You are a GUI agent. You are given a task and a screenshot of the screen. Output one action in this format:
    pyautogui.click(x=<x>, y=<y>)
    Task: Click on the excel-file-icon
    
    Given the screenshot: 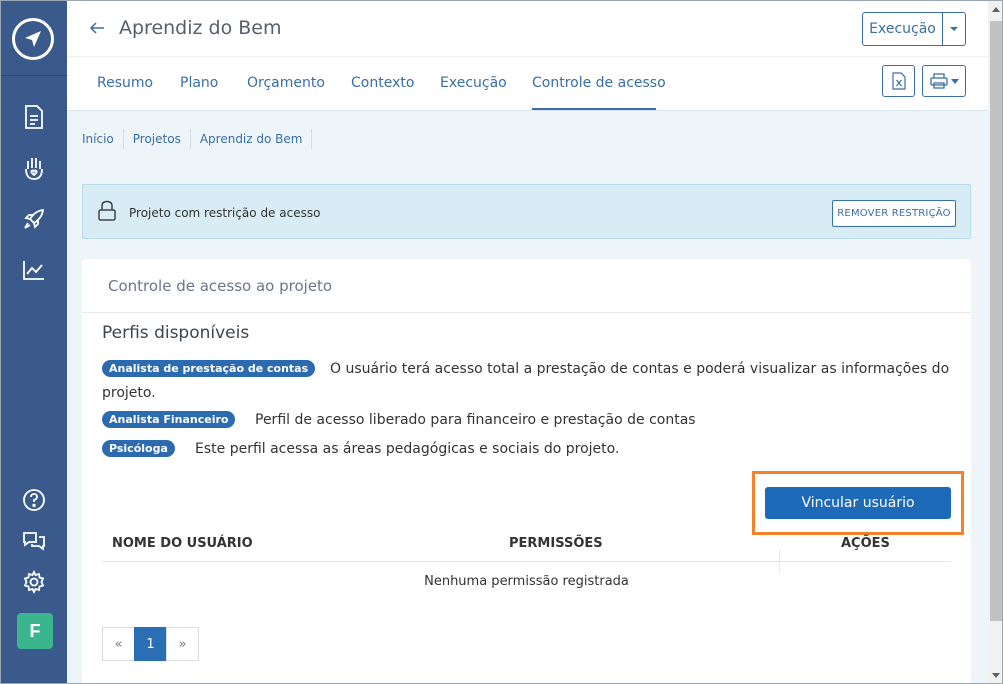 What is the action you would take?
    pyautogui.click(x=898, y=81)
    